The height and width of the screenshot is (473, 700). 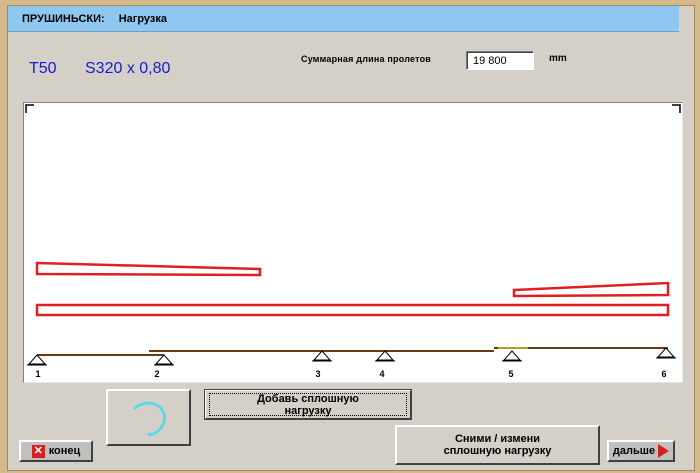 What do you see at coordinates (676, 108) in the screenshot?
I see `corner-mark-tr` at bounding box center [676, 108].